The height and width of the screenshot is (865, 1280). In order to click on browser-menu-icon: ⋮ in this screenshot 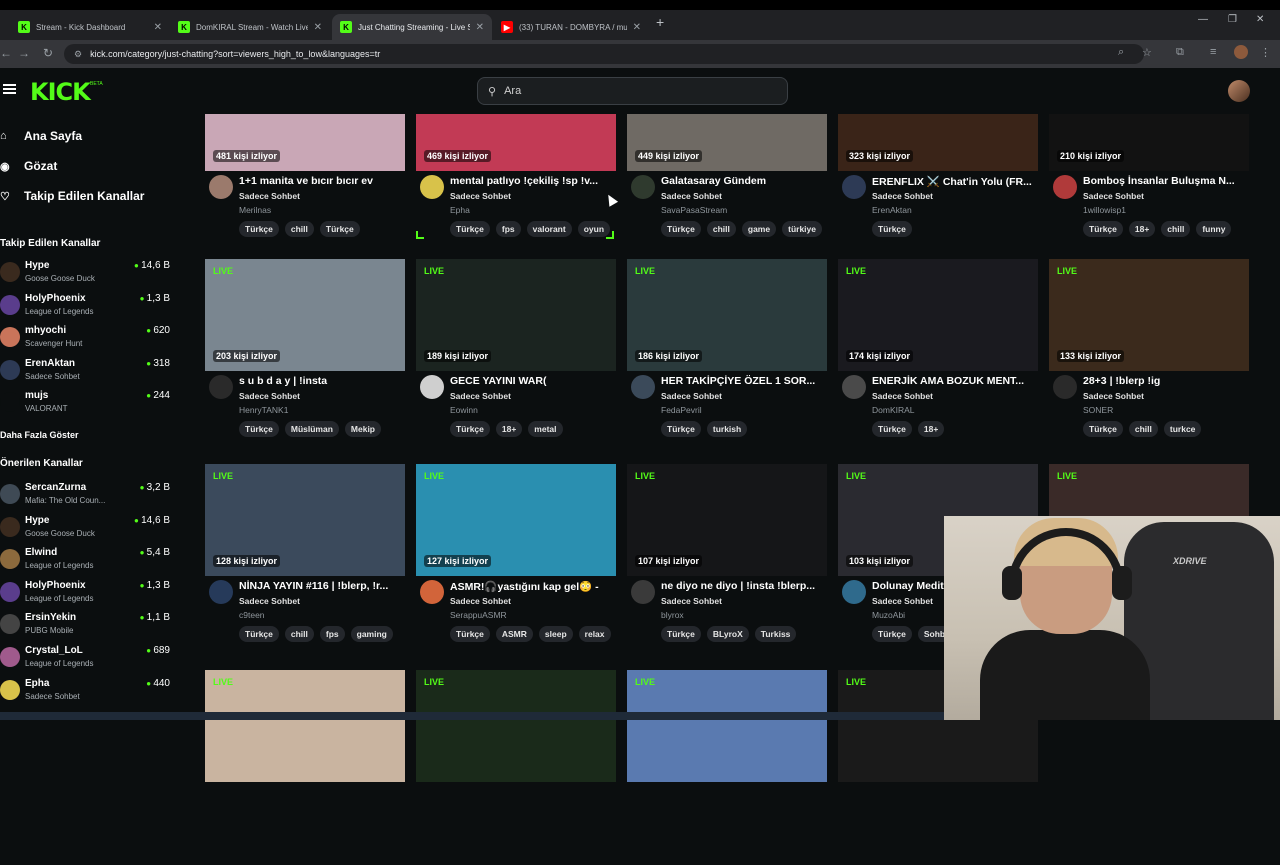, I will do `click(1265, 52)`.